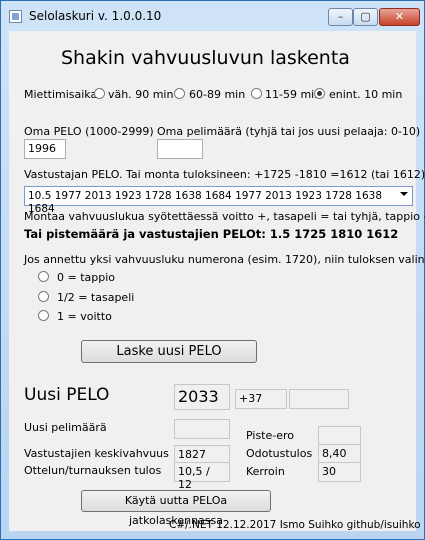 This screenshot has height=540, width=425. I want to click on window-title: Selolaskuri v. 1.0.0.10, so click(95, 16).